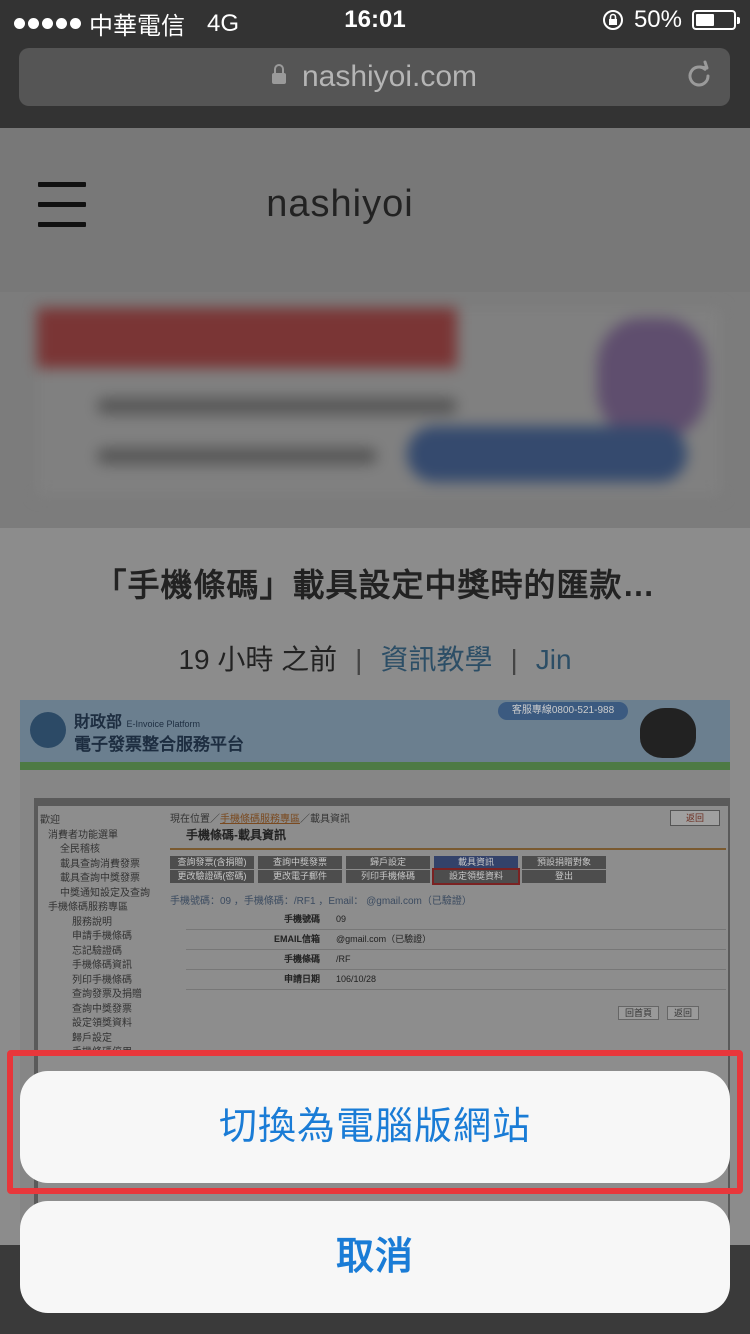 The height and width of the screenshot is (1334, 750). Describe the element at coordinates (563, 711) in the screenshot. I see `hotline-badge: 客服專線0800-521-988` at that location.